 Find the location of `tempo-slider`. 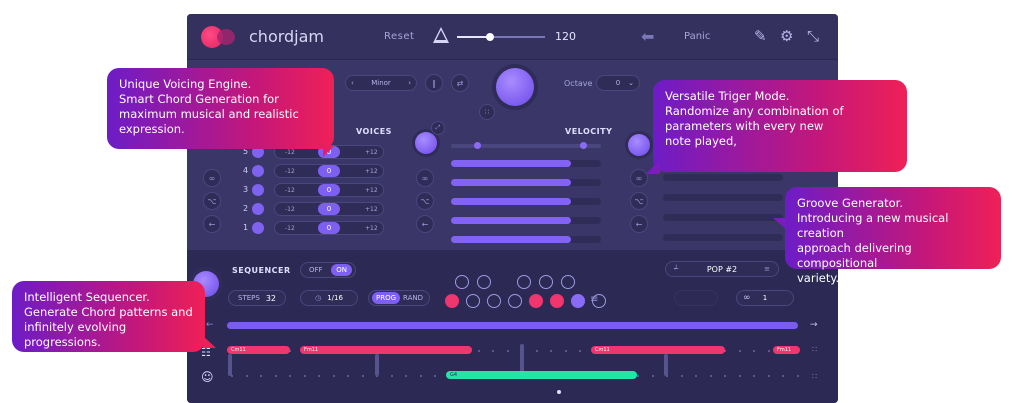

tempo-slider is located at coordinates (501, 37).